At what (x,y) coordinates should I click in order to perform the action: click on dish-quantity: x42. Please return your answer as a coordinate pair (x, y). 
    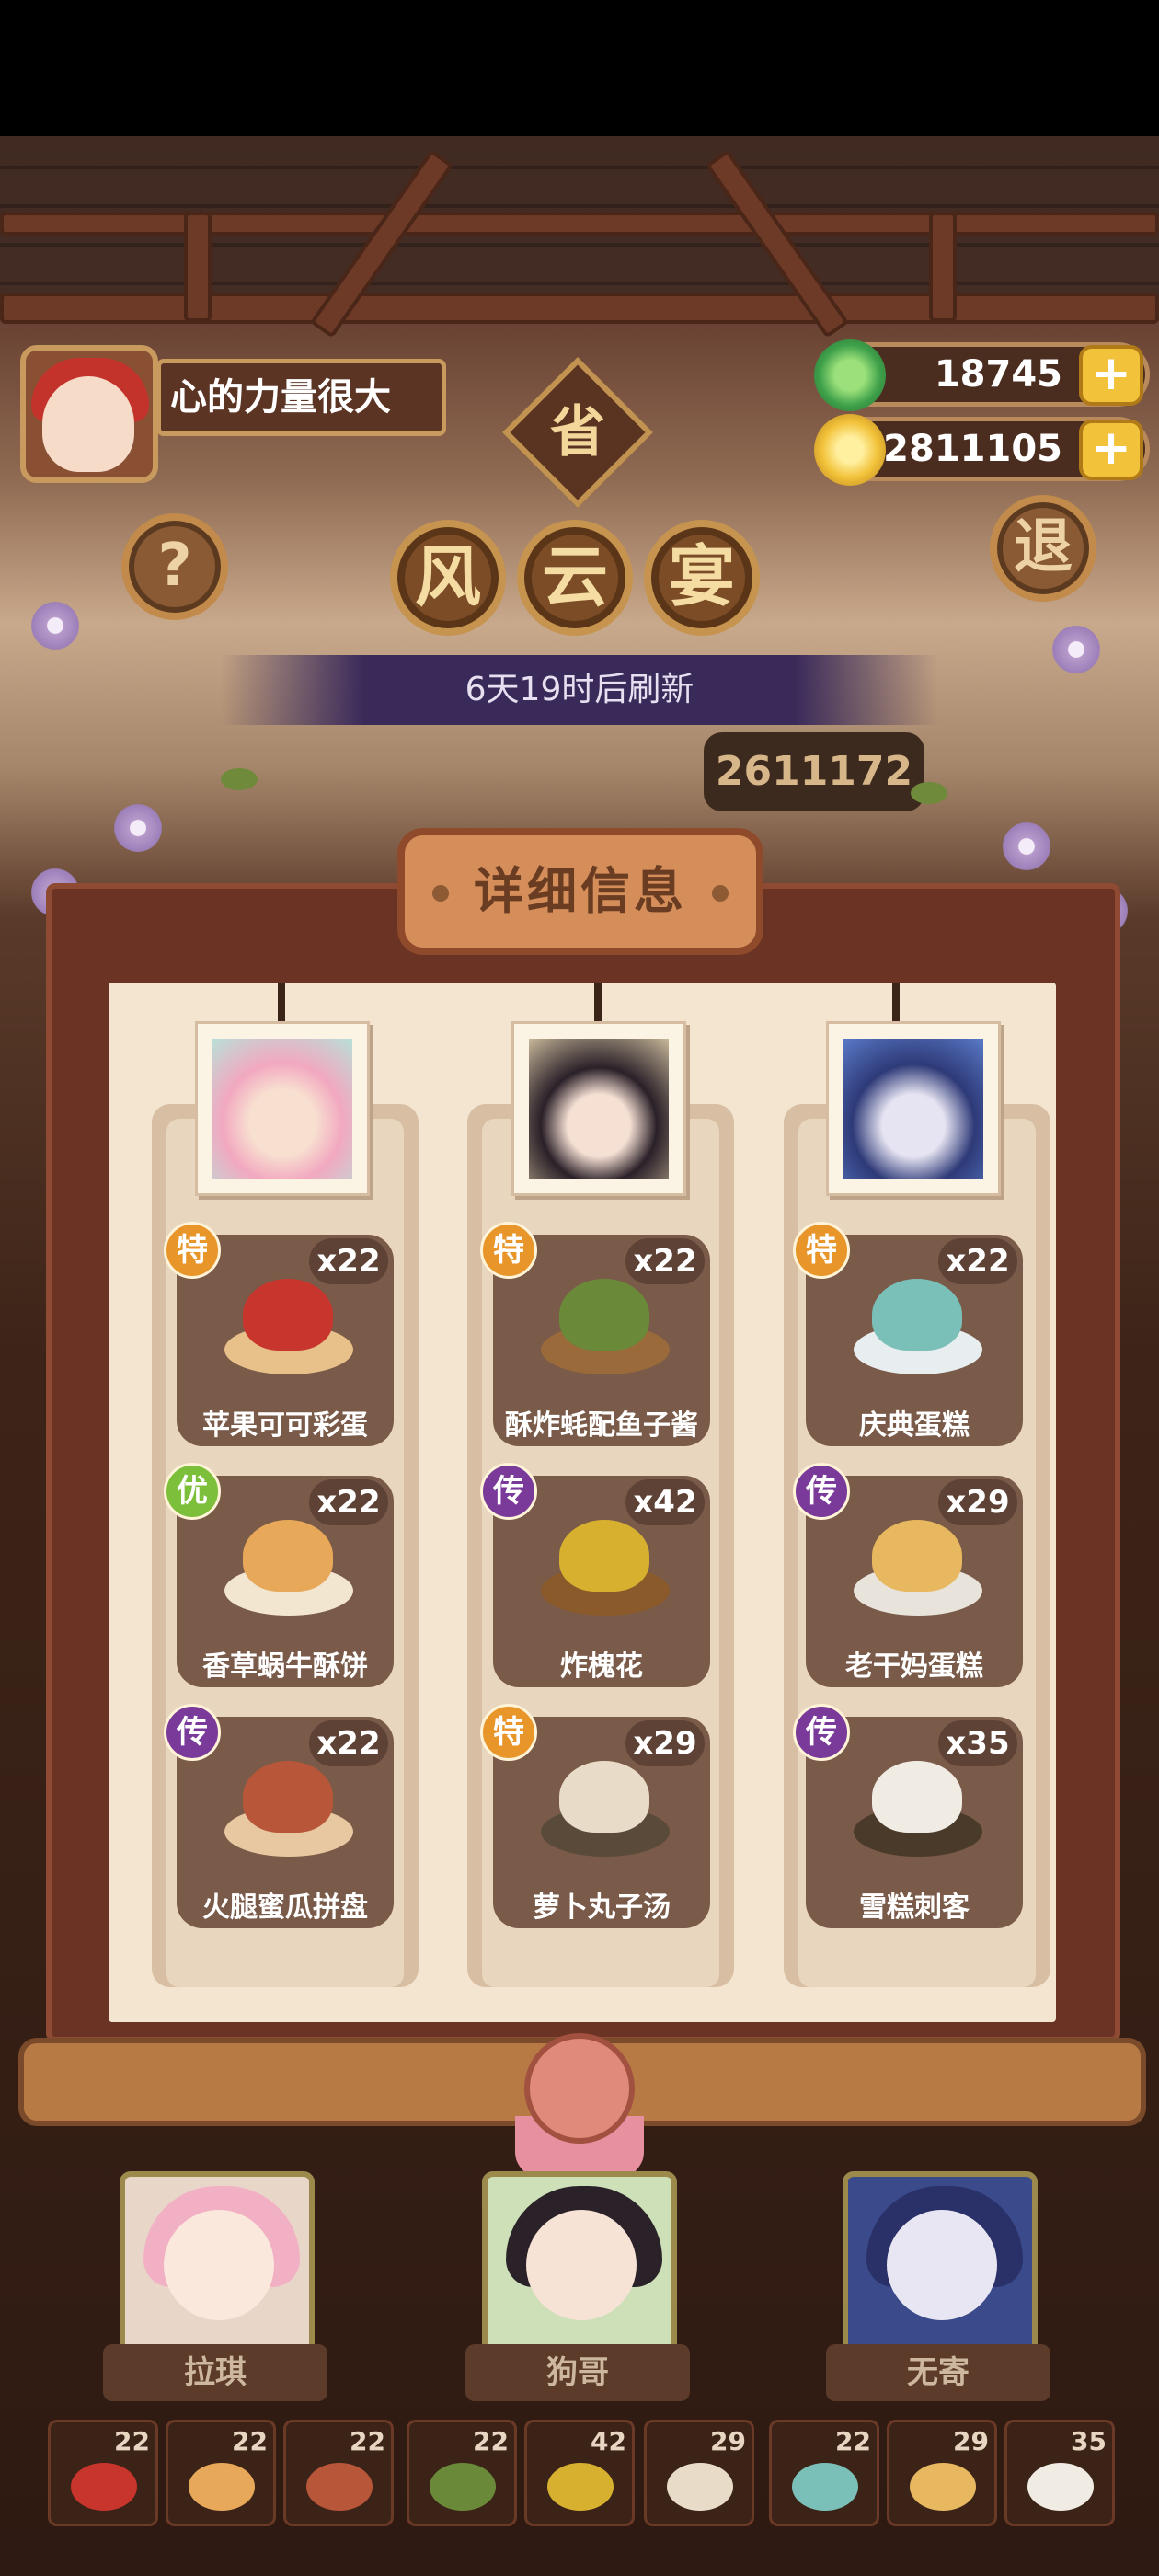
    Looking at the image, I should click on (665, 1502).